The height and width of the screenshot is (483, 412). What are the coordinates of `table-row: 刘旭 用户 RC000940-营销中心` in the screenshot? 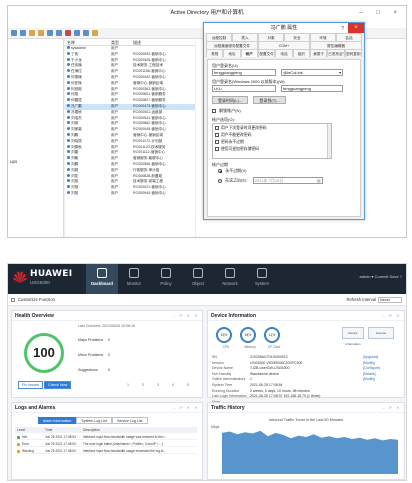 It's located at (130, 193).